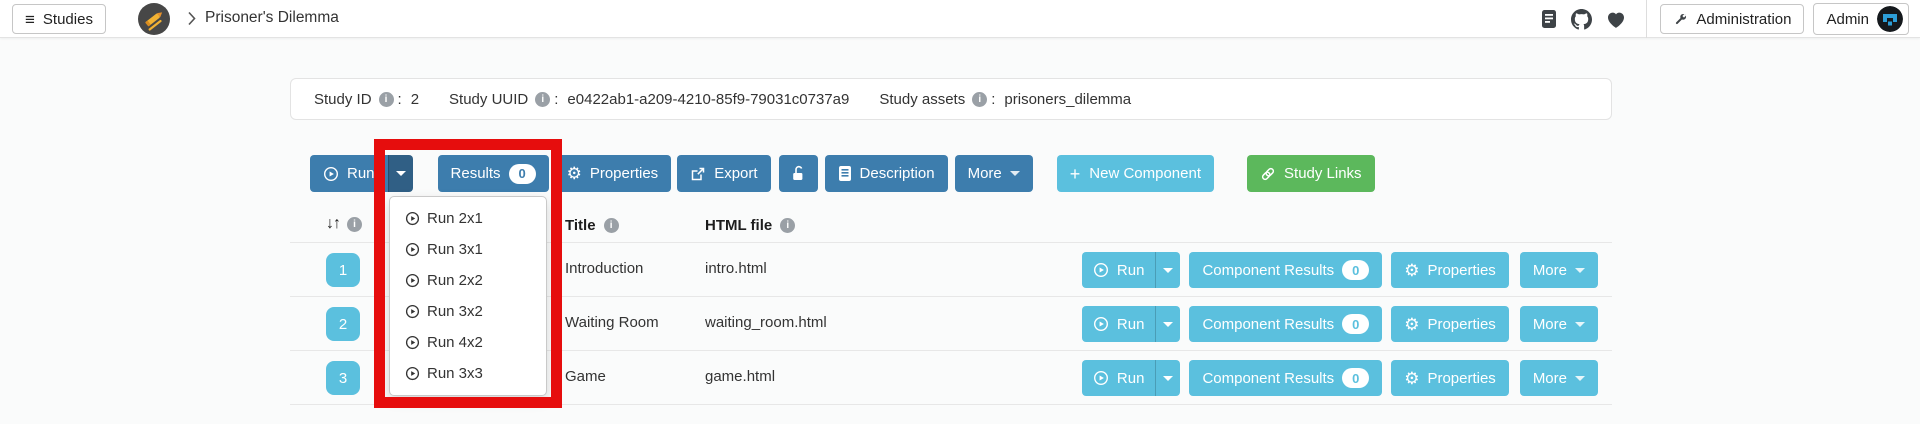 This screenshot has width=1920, height=424. I want to click on run-option-label: Run 3x3, so click(455, 373).